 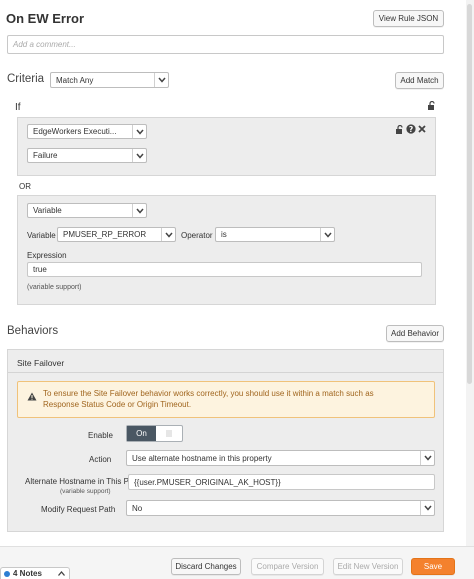 I want to click on behaviors-heading: Behaviors, so click(x=33, y=331).